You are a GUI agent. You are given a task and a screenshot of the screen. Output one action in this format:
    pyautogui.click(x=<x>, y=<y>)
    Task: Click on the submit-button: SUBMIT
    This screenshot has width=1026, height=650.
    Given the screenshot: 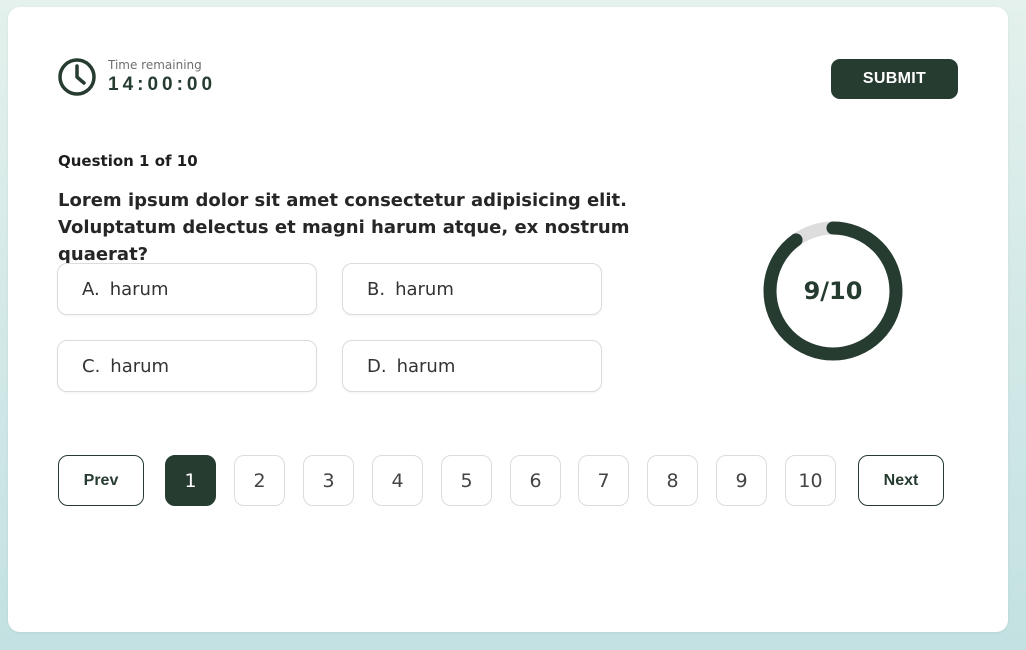 What is the action you would take?
    pyautogui.click(x=894, y=79)
    